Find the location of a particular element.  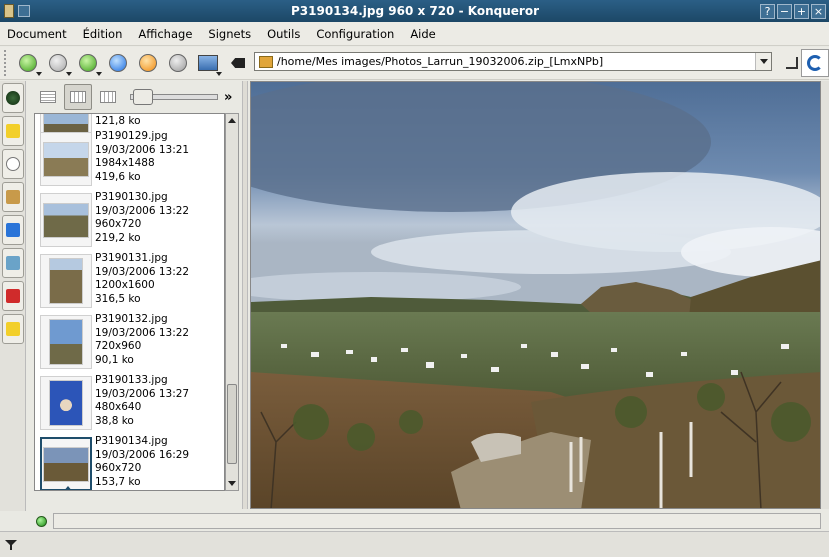

slider-knob is located at coordinates (143, 97).